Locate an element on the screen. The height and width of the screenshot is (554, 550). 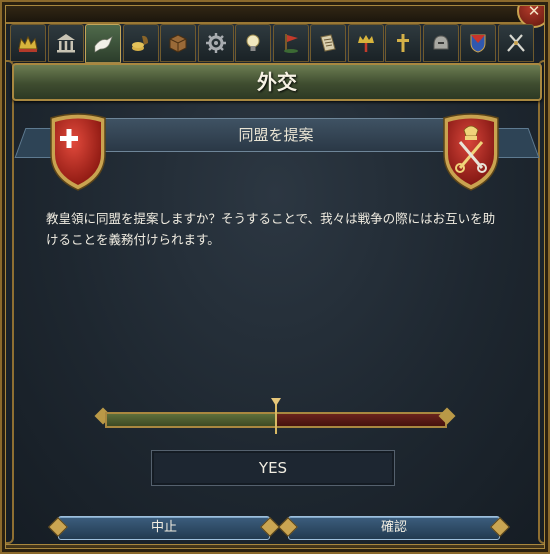
tab-diplomacy is located at coordinates (103, 43).